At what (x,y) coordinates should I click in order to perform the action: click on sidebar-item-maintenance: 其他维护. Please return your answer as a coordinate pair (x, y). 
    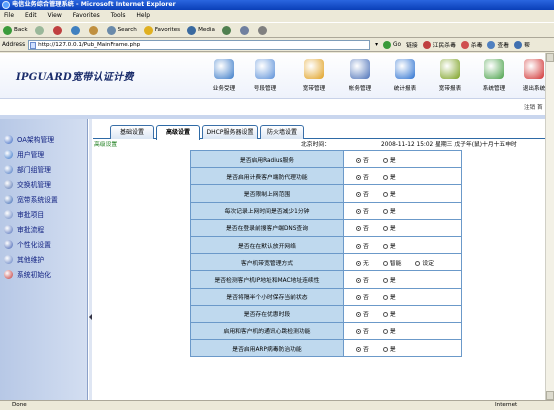
    Looking at the image, I should click on (46, 259).